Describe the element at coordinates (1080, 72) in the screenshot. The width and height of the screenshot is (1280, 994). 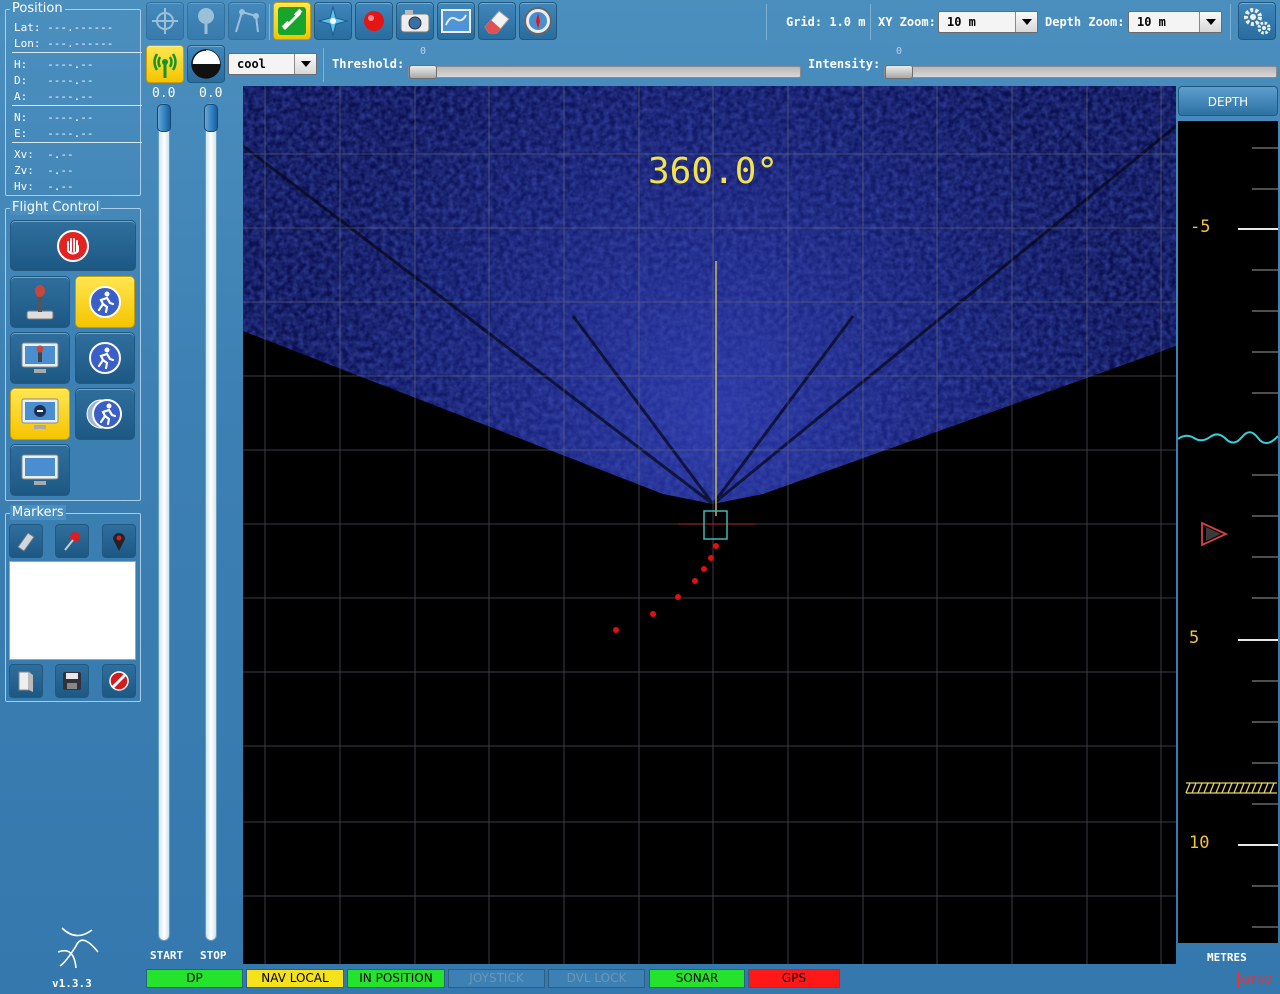
I see `intensity-slider` at that location.